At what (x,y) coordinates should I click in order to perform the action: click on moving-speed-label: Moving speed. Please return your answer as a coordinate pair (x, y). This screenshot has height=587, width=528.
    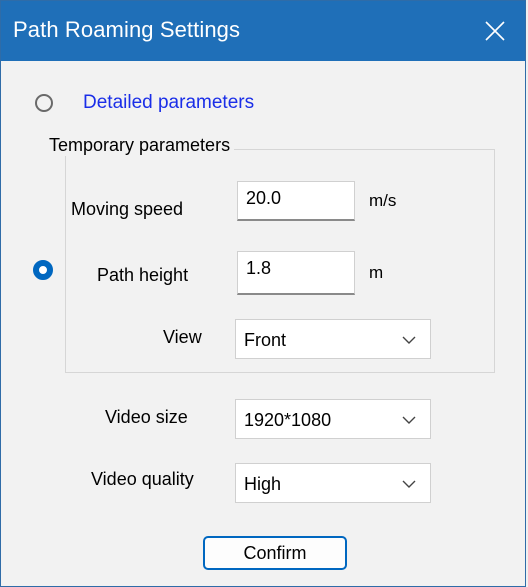
    Looking at the image, I should click on (127, 209).